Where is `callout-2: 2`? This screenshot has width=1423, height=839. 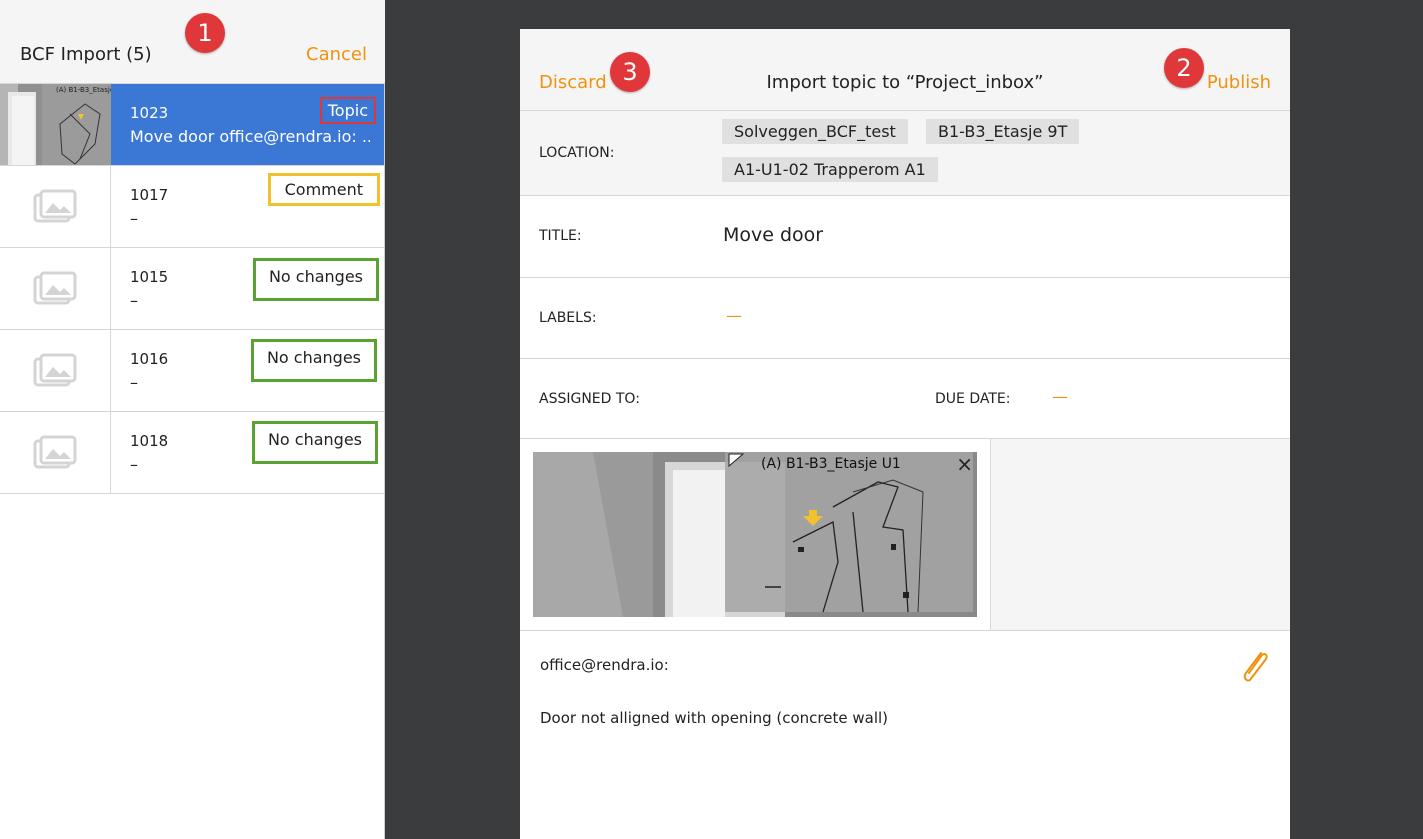 callout-2: 2 is located at coordinates (1184, 68).